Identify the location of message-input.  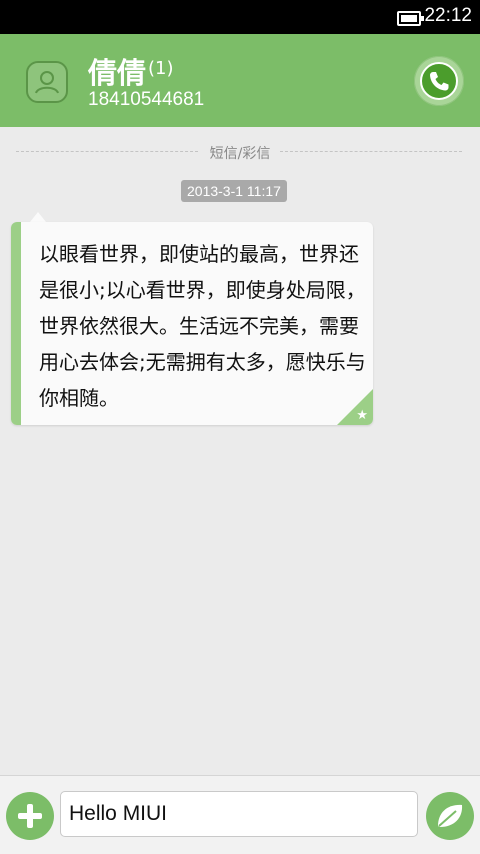
(239, 814).